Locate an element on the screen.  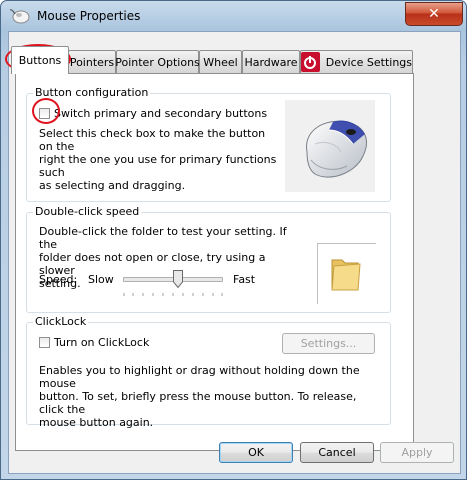
mouse-app-icon is located at coordinates (20, 16).